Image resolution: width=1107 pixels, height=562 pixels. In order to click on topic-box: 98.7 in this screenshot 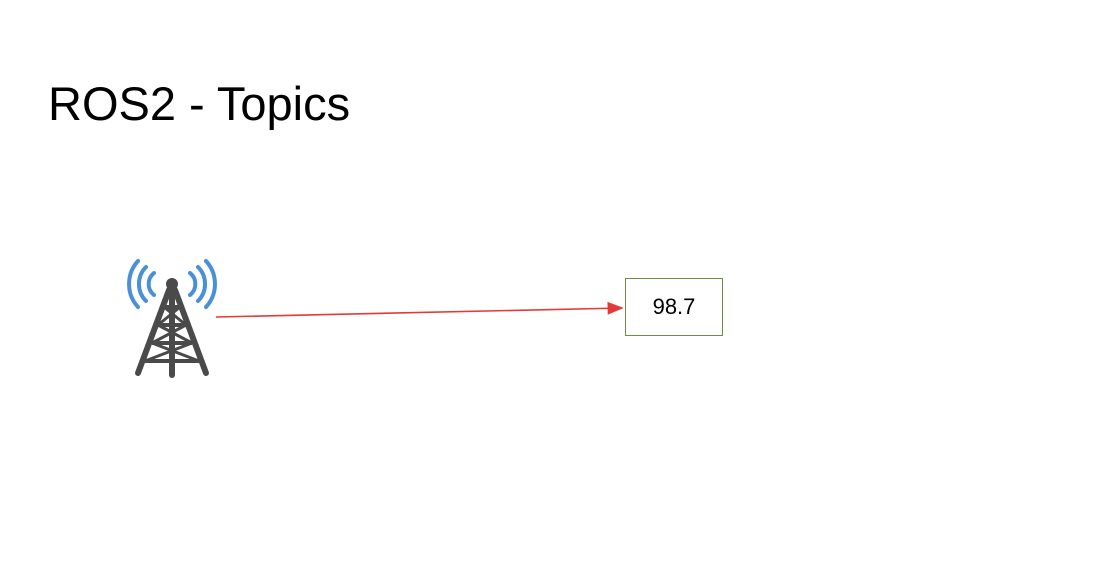, I will do `click(674, 307)`.